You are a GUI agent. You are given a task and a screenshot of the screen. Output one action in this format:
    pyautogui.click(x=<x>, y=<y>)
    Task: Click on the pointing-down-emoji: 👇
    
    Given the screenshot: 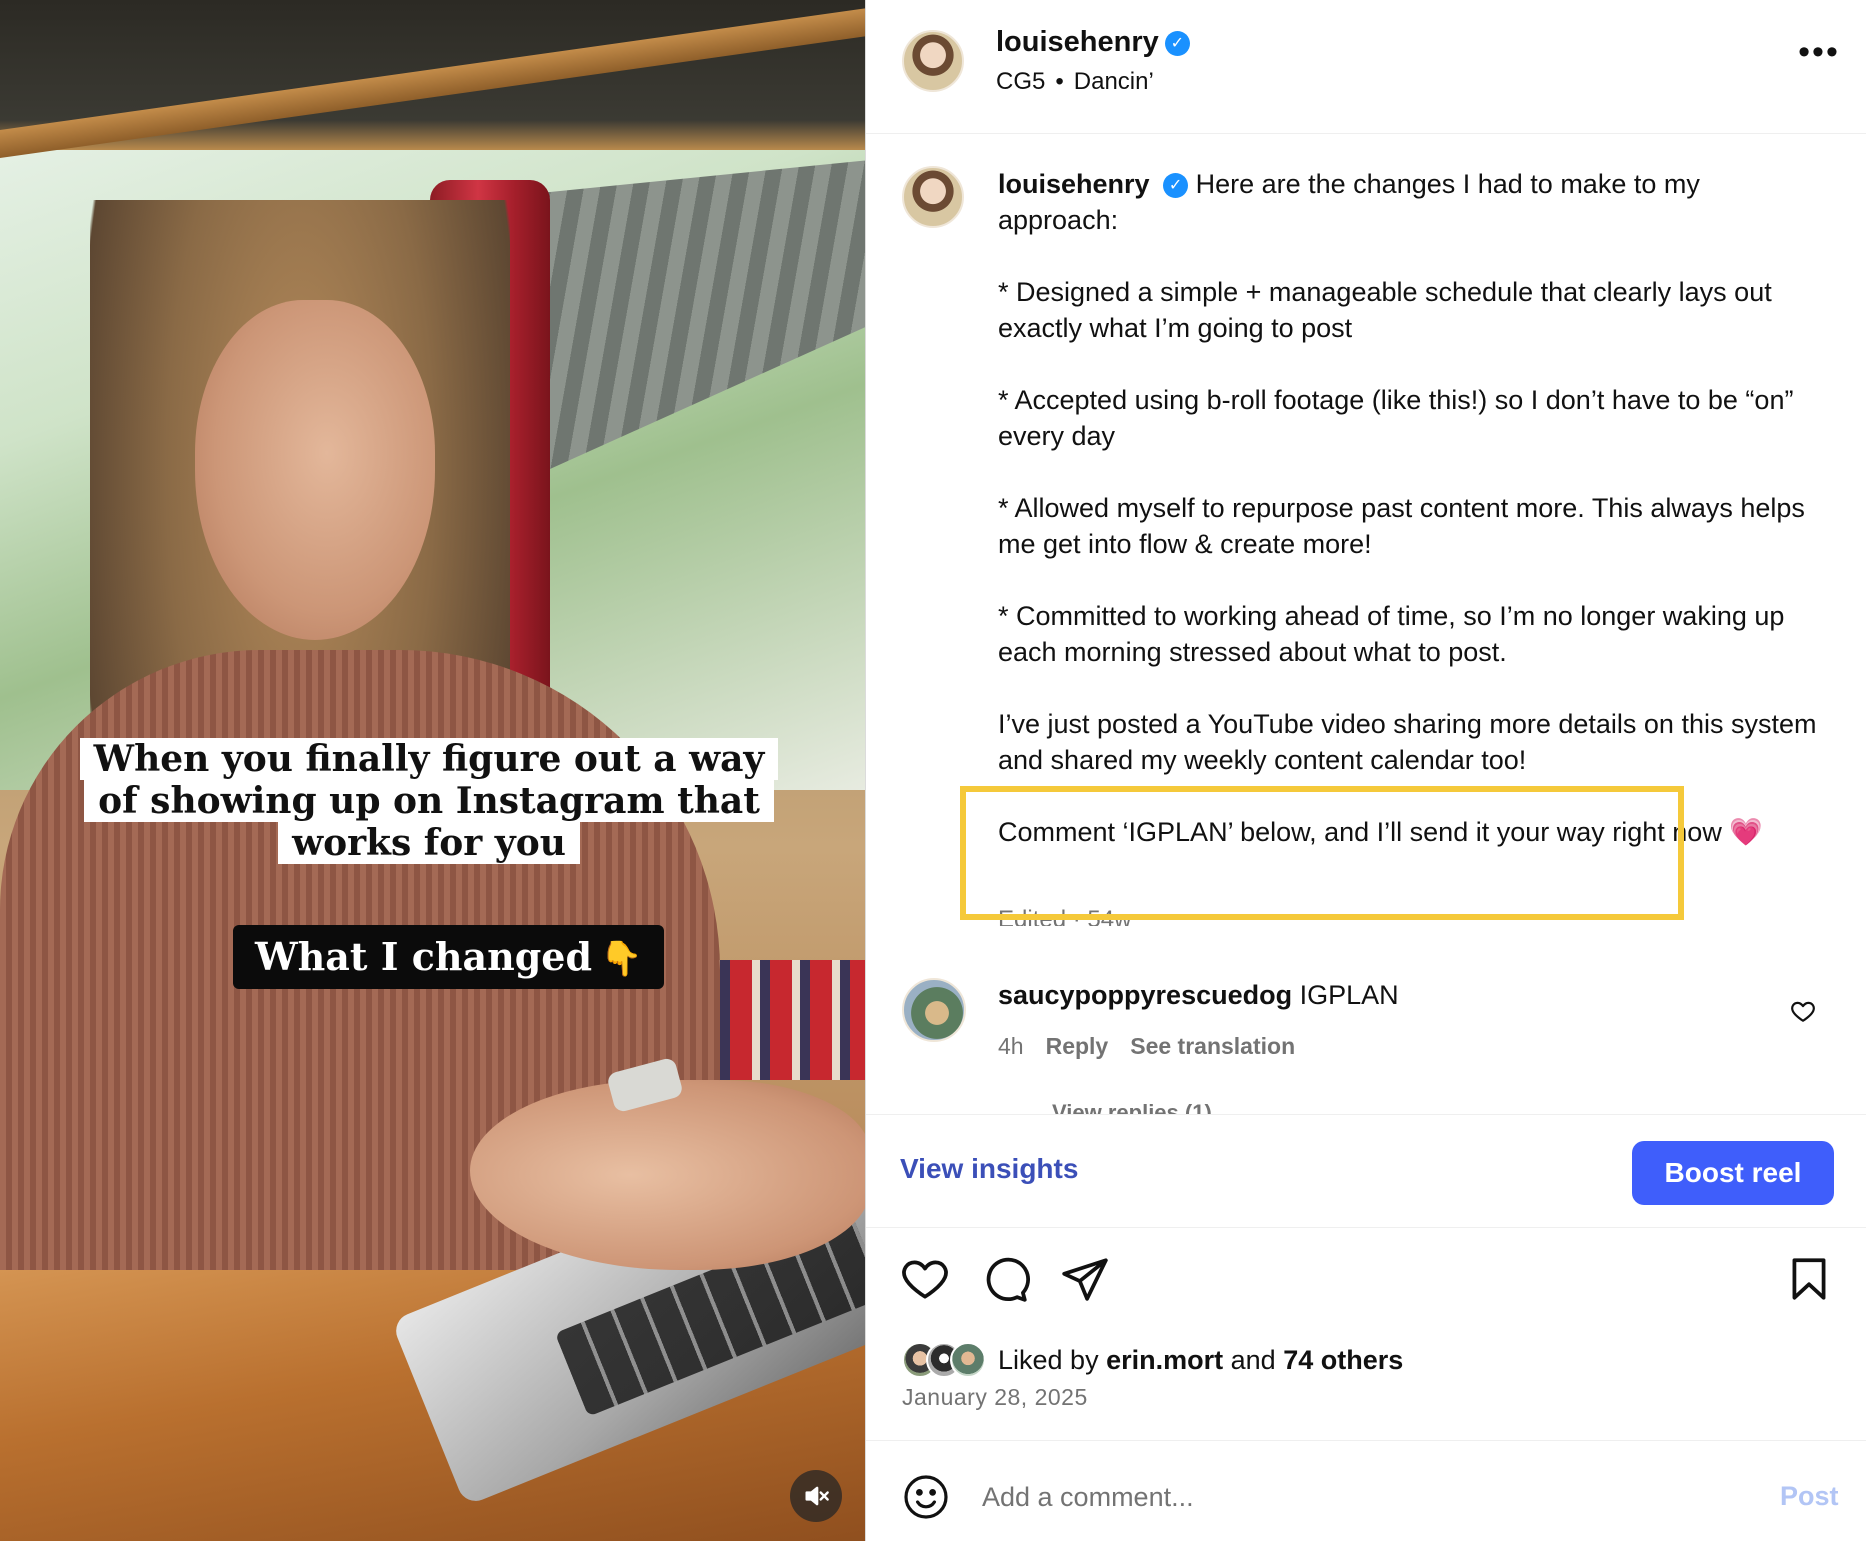 What is the action you would take?
    pyautogui.click(x=621, y=959)
    